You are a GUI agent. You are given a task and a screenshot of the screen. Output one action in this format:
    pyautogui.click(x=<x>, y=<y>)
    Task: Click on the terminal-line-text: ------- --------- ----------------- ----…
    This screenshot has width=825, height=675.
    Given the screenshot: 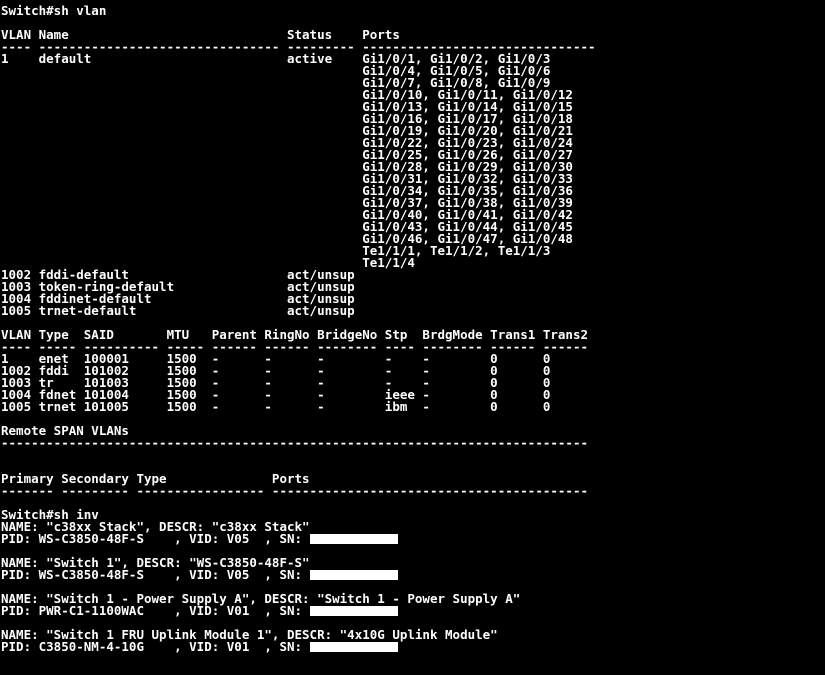 What is the action you would take?
    pyautogui.click(x=294, y=490)
    